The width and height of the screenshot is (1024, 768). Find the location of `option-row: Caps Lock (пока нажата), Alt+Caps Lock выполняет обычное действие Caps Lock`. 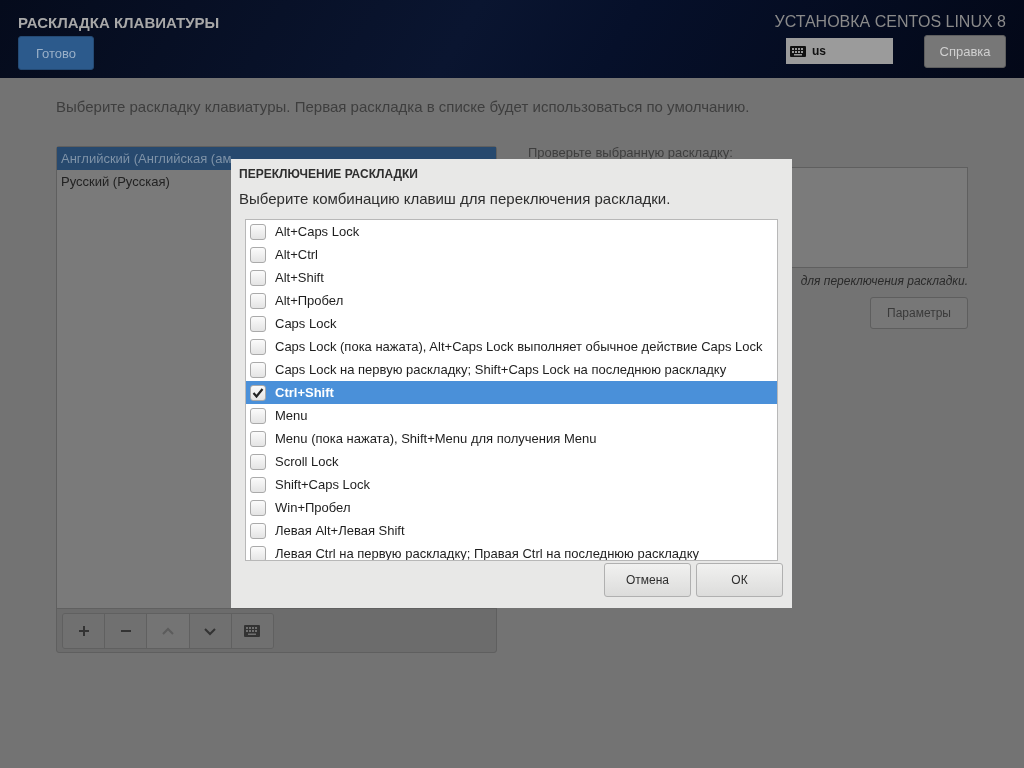

option-row: Caps Lock (пока нажата), Alt+Caps Lock выполняет обычное действие Caps Lock is located at coordinates (511, 346).